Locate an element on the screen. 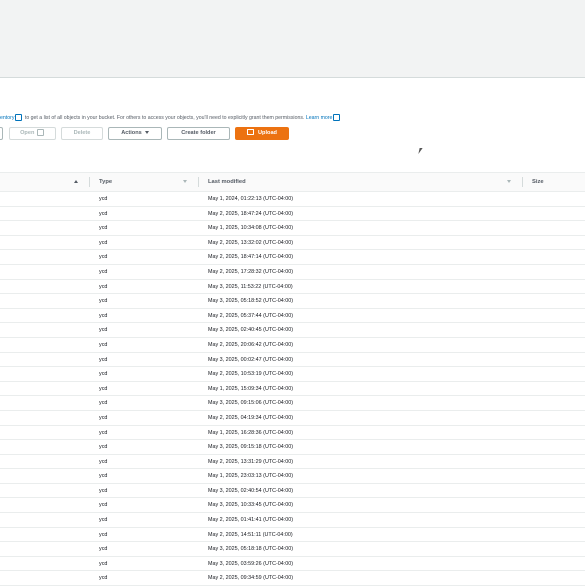 The height and width of the screenshot is (586, 585). table-row: ycd May 3, 2025, 05:18:52 (UTC-04:00) is located at coordinates (292, 301).